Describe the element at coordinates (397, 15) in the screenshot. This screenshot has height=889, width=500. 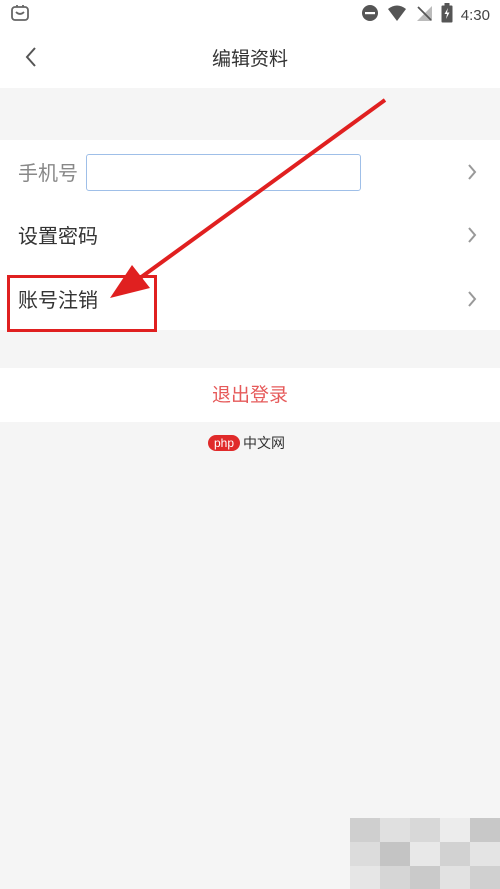
I see `wifi-icon` at that location.